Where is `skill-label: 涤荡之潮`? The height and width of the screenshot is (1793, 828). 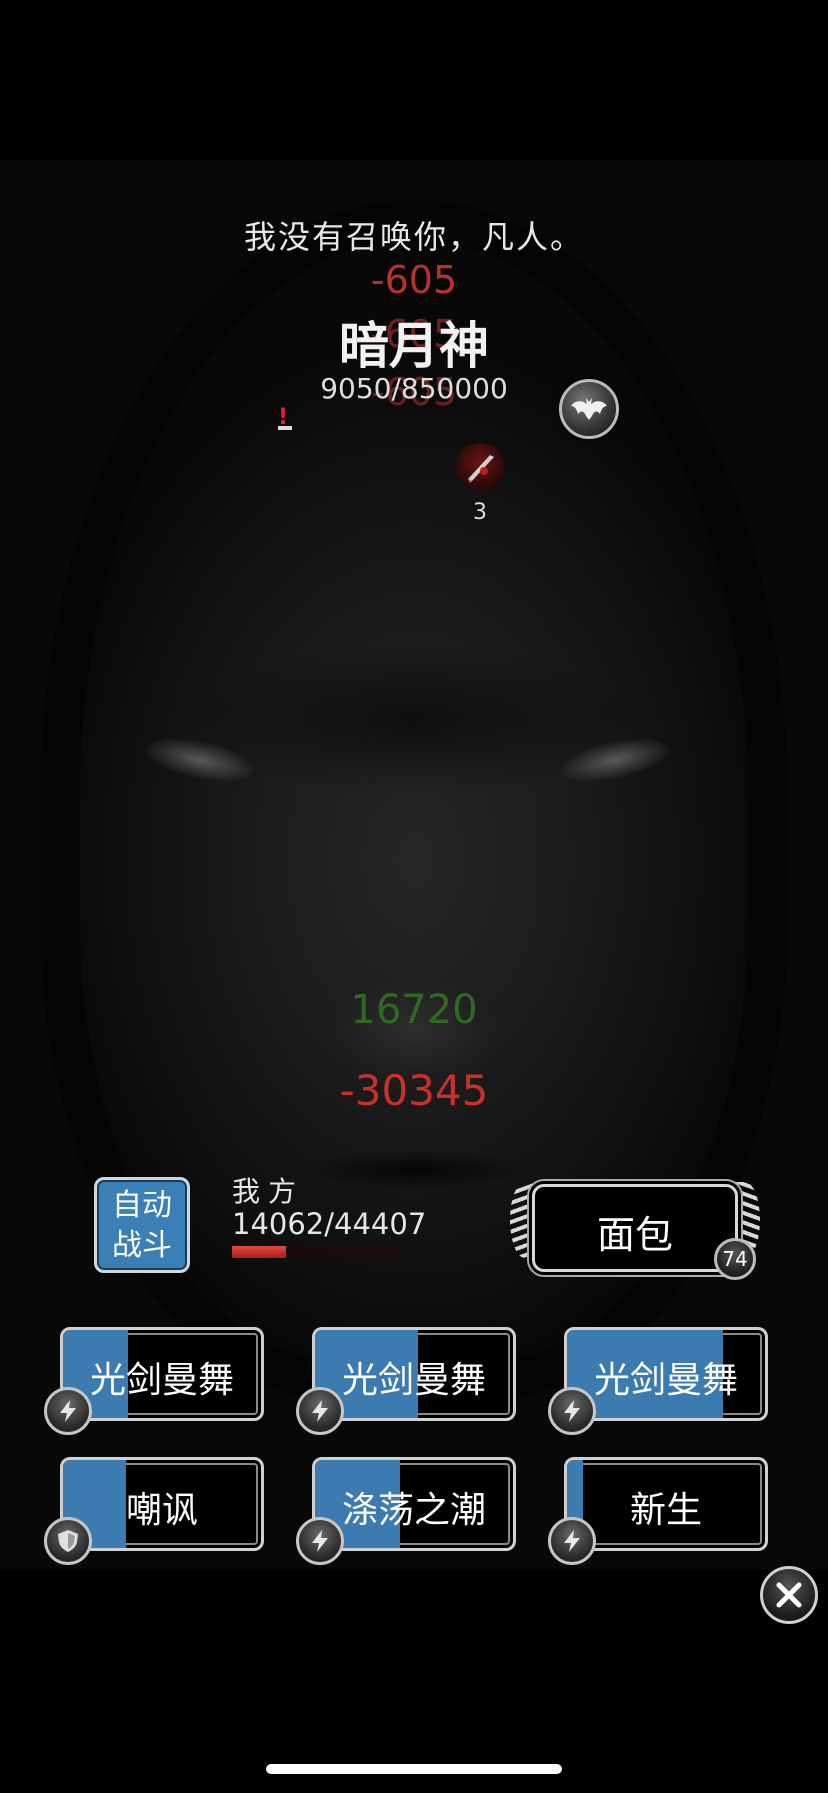
skill-label: 涤荡之潮 is located at coordinates (413, 1510).